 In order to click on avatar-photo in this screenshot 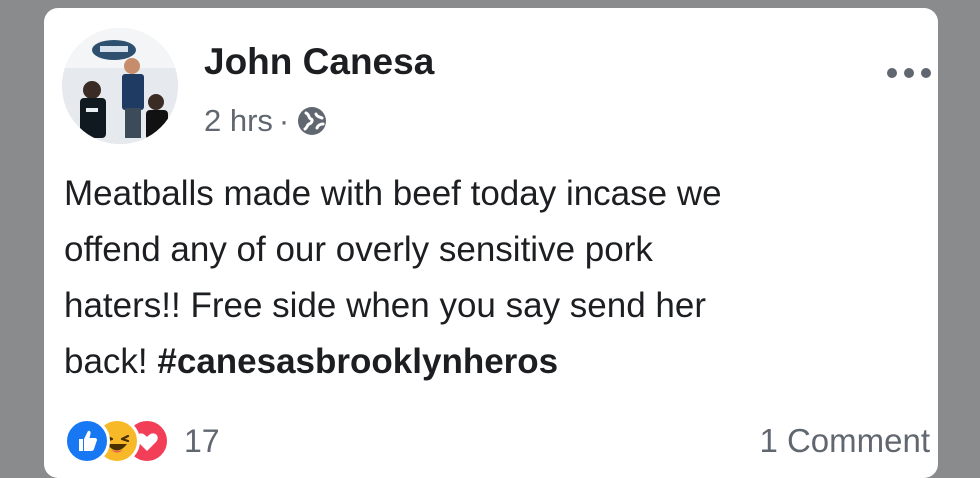, I will do `click(120, 86)`.